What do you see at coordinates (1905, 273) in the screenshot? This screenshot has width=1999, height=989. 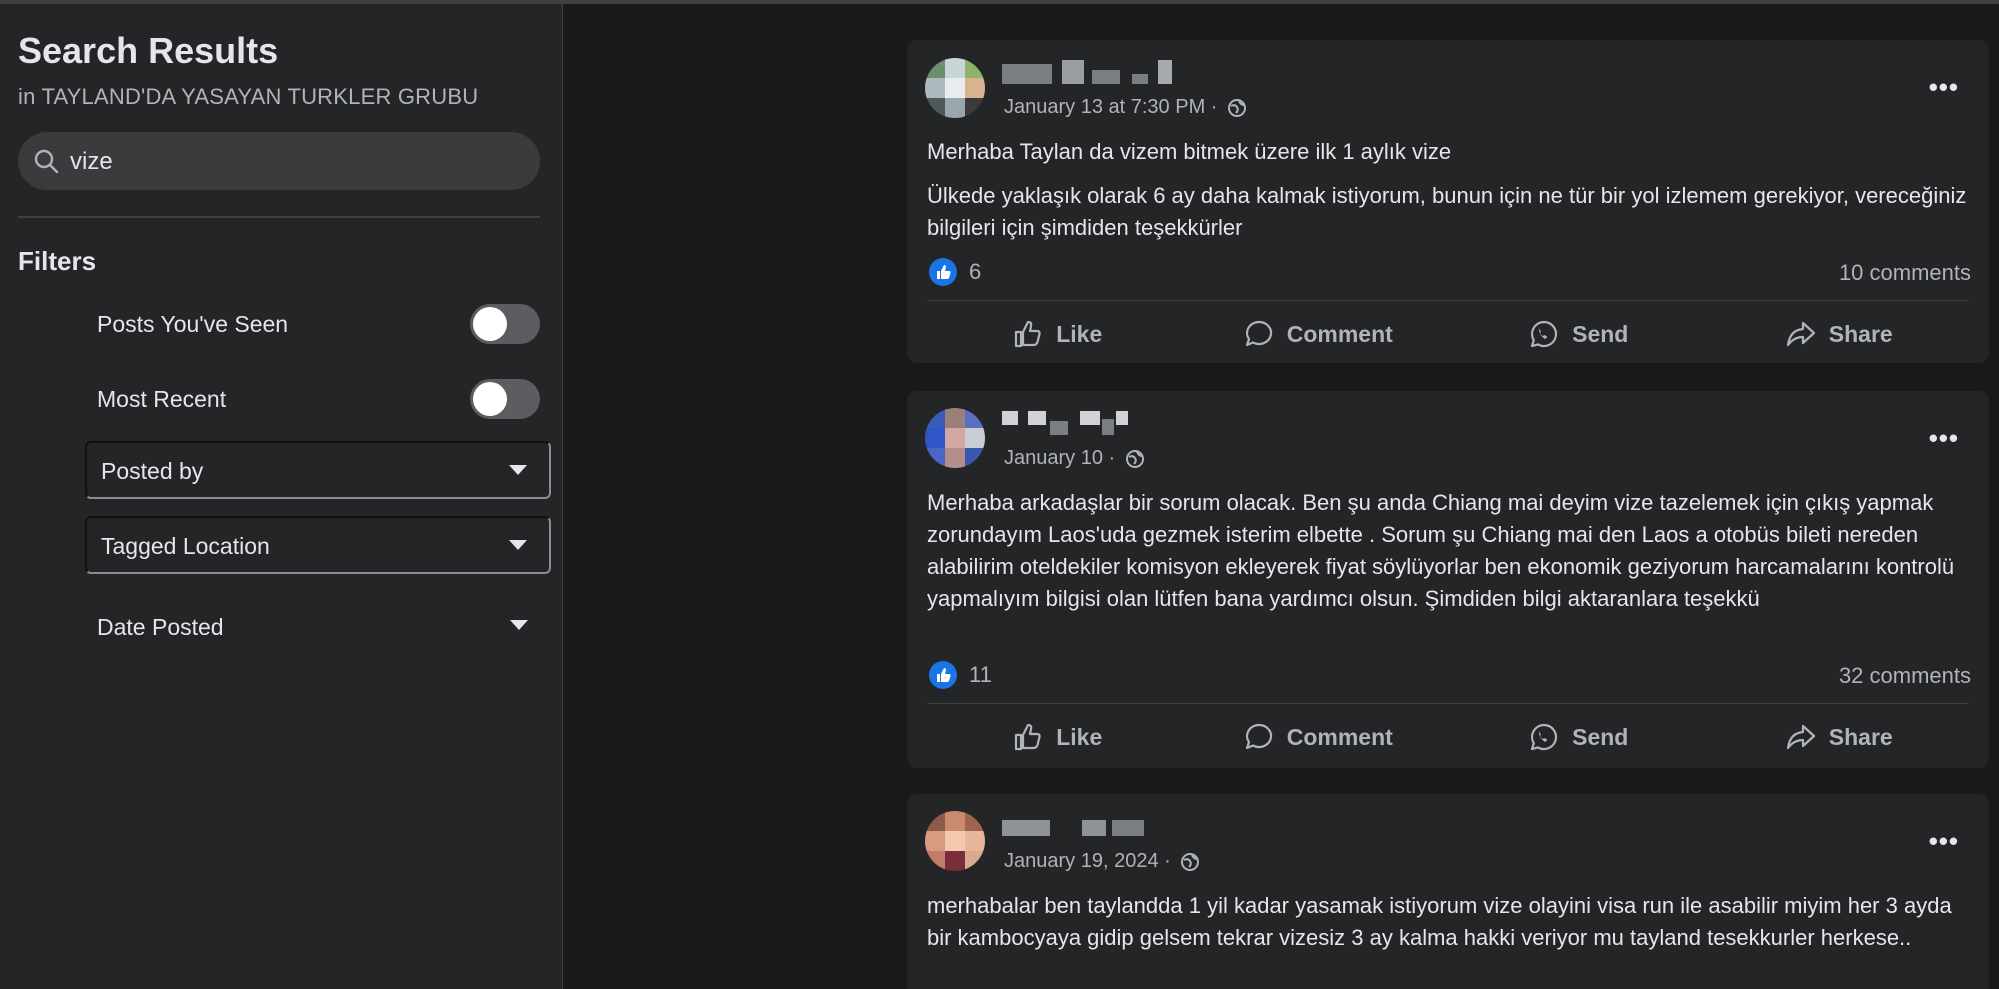 I see `comment-count: 10 comments` at bounding box center [1905, 273].